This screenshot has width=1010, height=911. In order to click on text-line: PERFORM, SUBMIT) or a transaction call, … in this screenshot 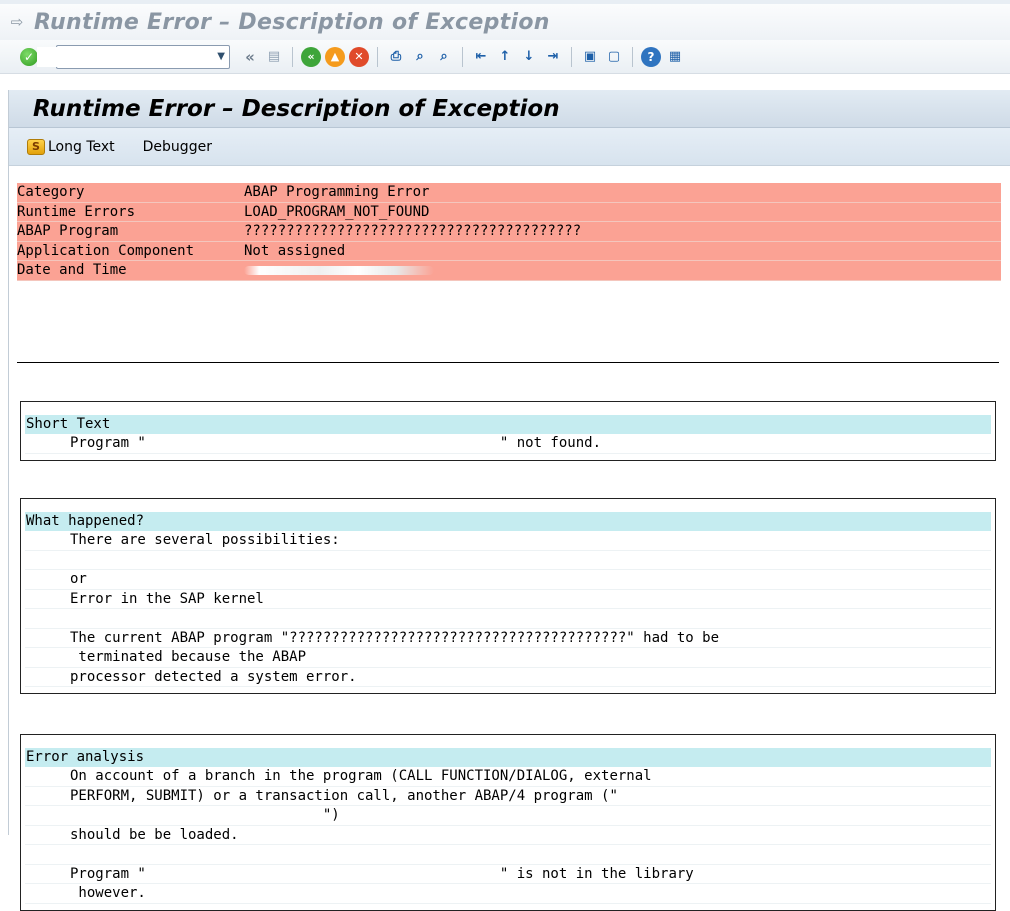, I will do `click(508, 796)`.